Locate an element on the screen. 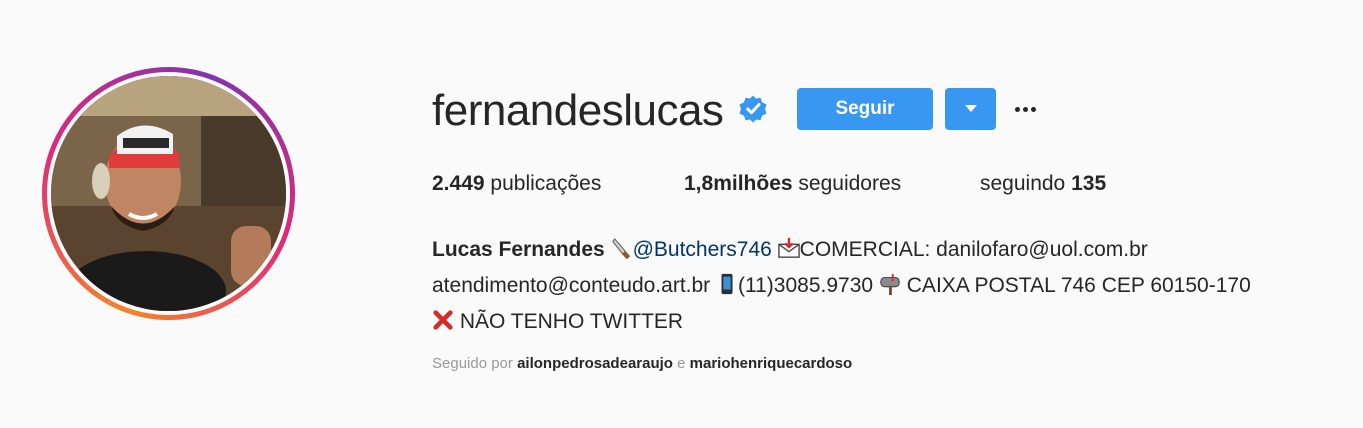 The height and width of the screenshot is (428, 1363). following-stat: seguindo 135 is located at coordinates (1043, 184).